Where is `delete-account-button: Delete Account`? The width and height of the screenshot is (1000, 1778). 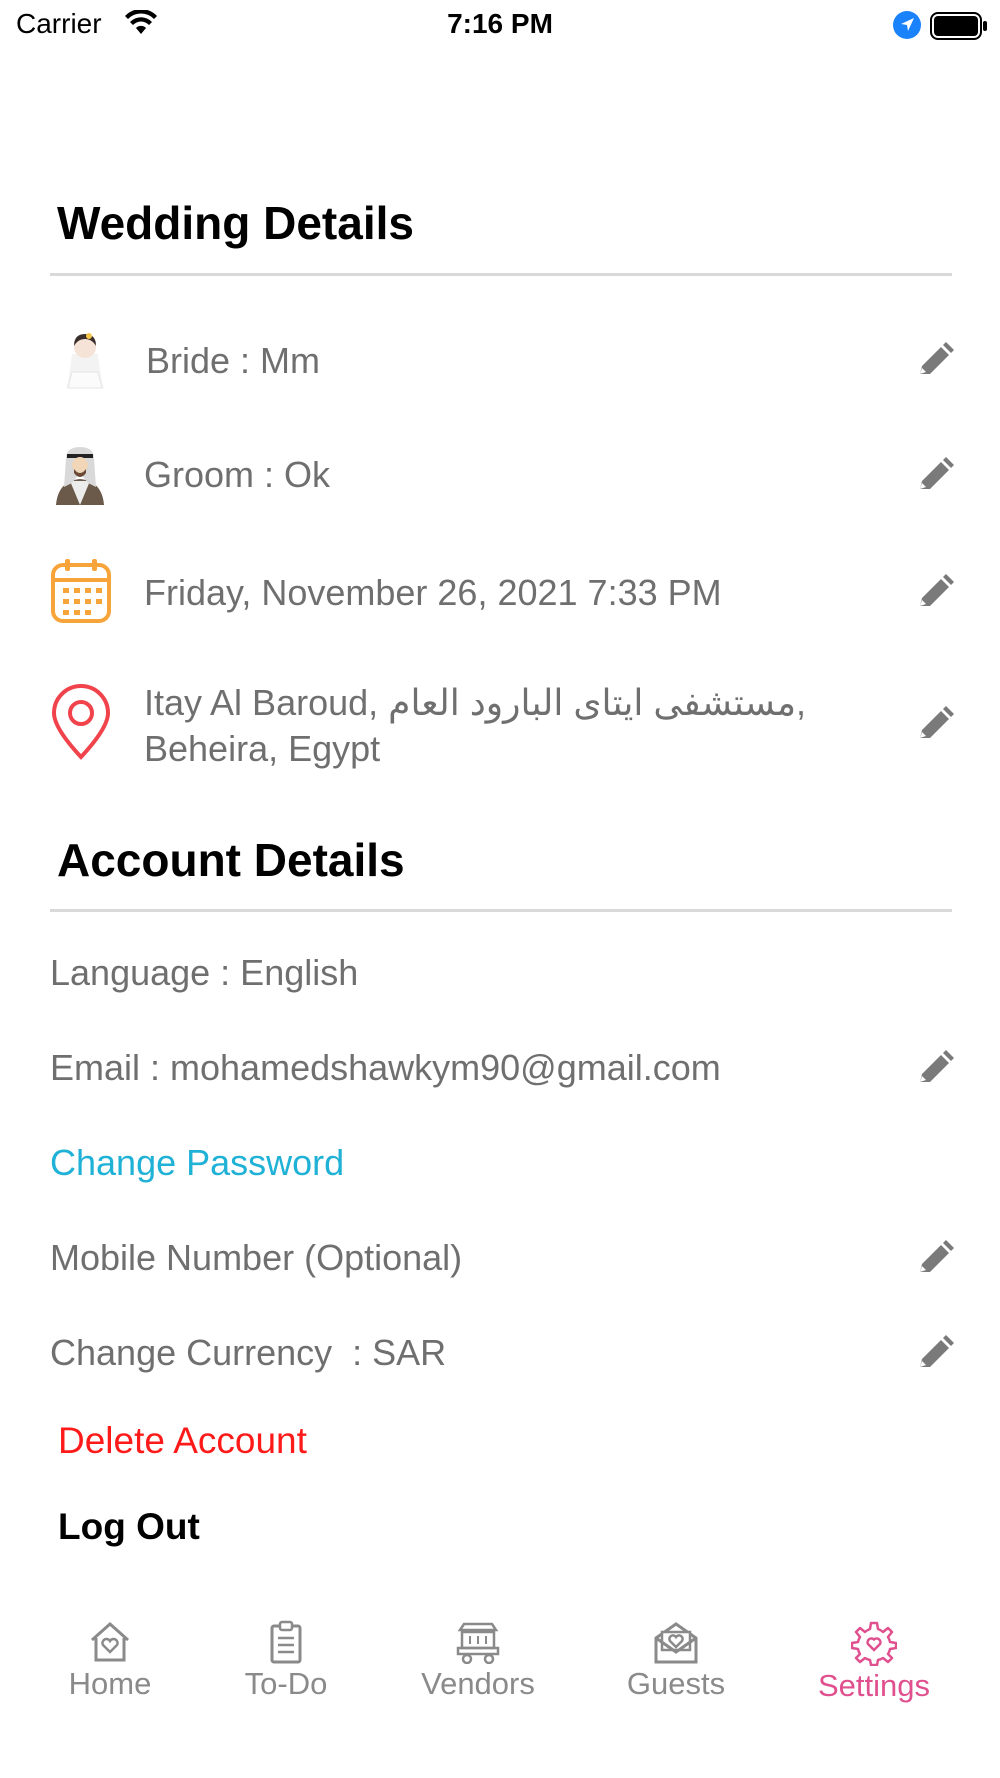
delete-account-button: Delete Account is located at coordinates (182, 1441).